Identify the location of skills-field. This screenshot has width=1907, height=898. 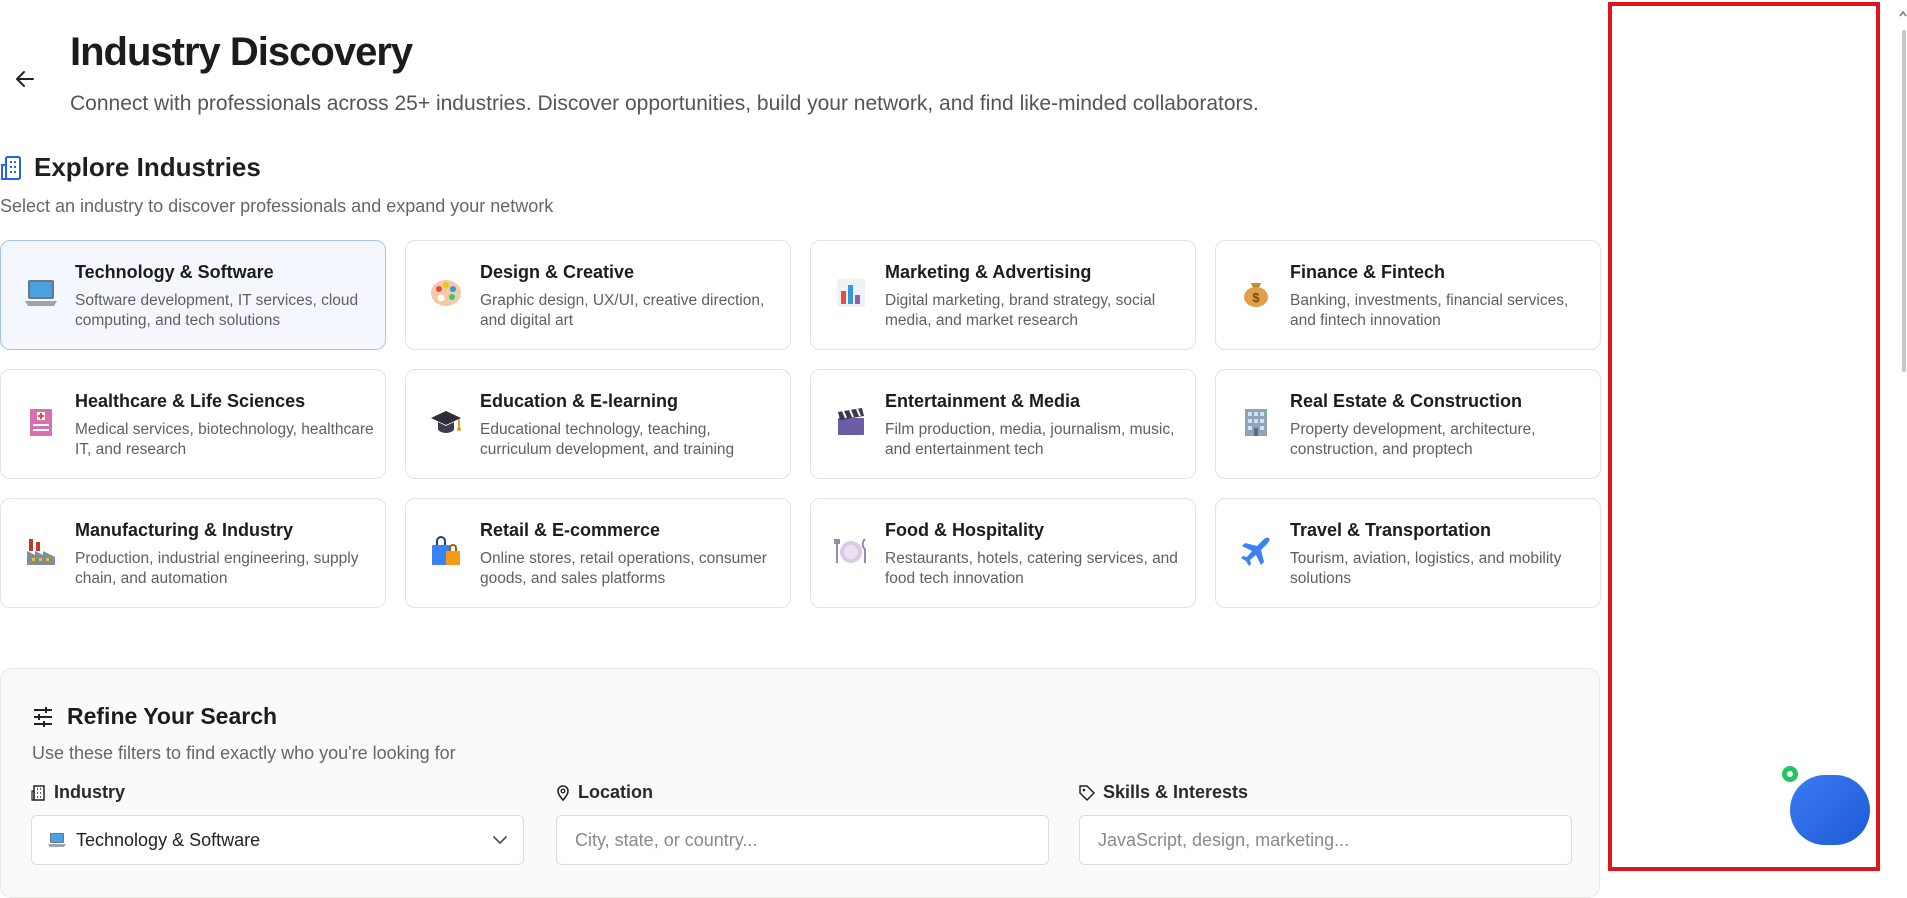
(1325, 840).